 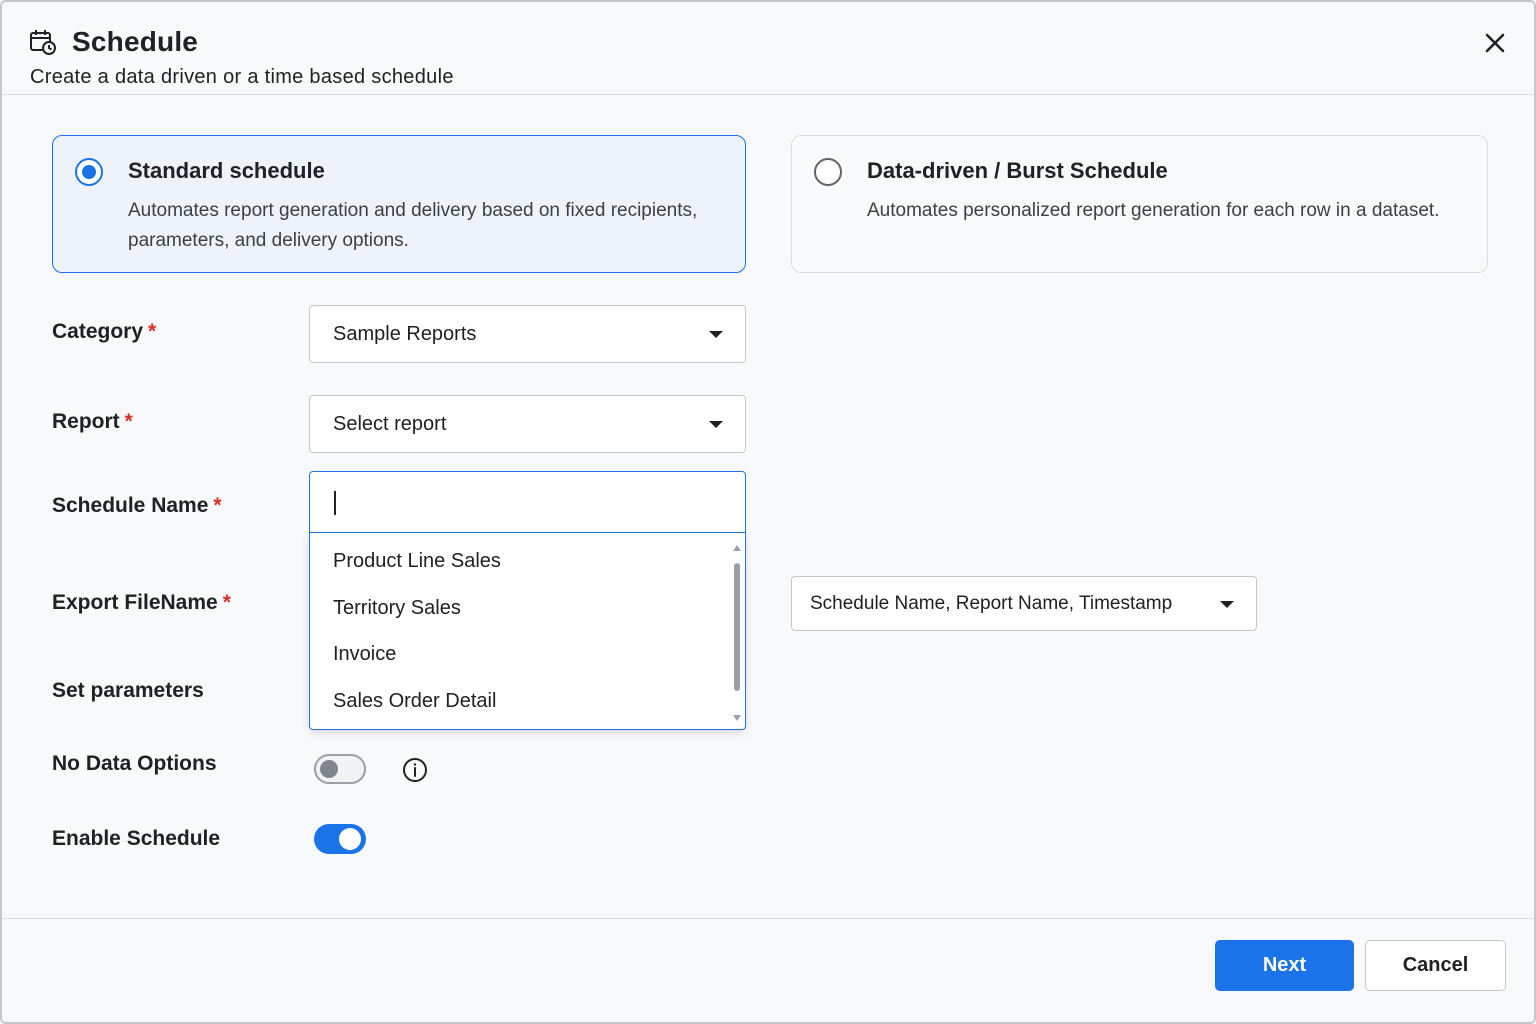 What do you see at coordinates (1284, 965) in the screenshot?
I see `next-button: Next` at bounding box center [1284, 965].